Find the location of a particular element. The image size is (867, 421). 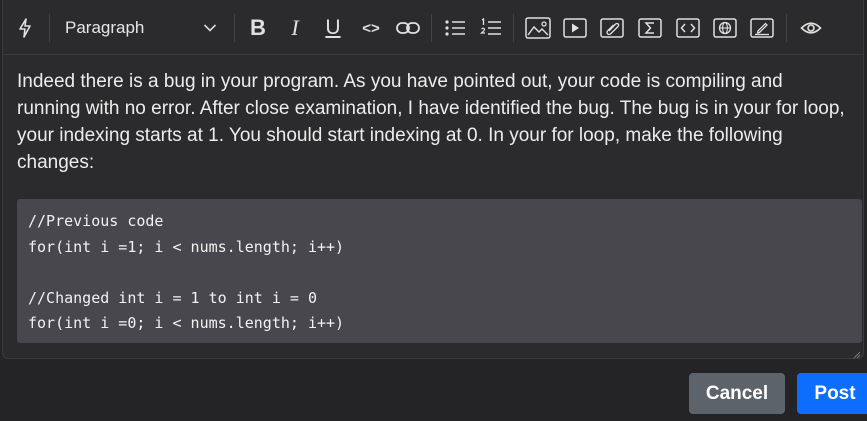

code-block-icon is located at coordinates (688, 28).